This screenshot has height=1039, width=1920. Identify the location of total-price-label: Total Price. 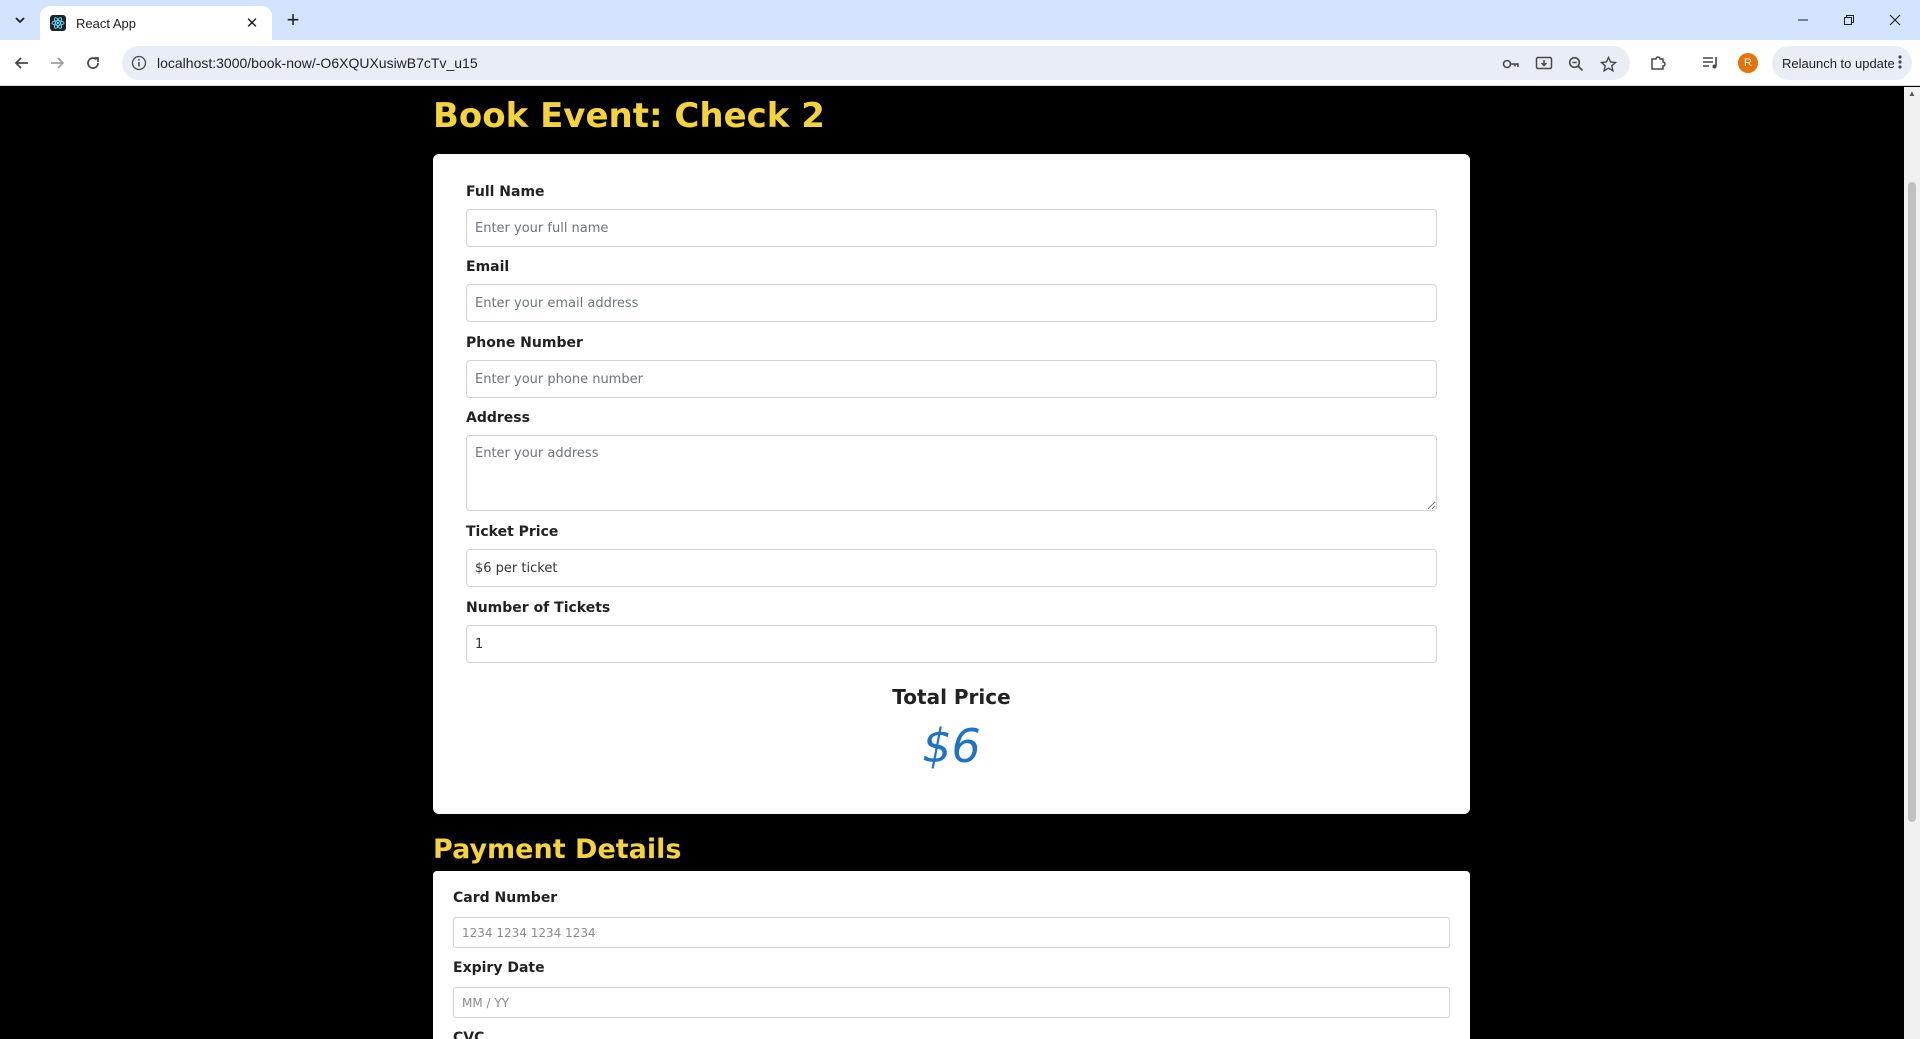
(951, 697).